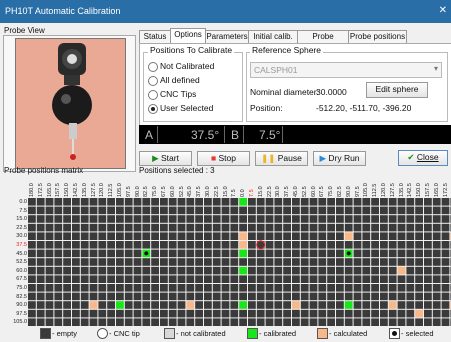 The image size is (451, 342). Describe the element at coordinates (323, 41) in the screenshot. I see `tab-probe-settings: Probe settings` at that location.